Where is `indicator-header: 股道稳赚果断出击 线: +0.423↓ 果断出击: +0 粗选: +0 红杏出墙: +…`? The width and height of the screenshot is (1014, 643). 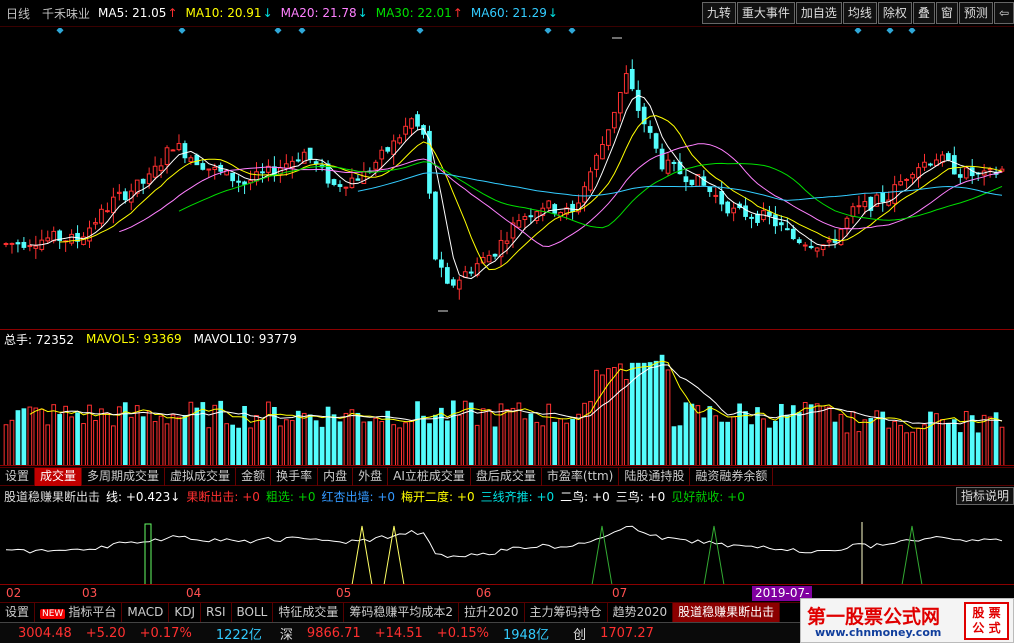 indicator-header: 股道稳赚果断出击 线: +0.423↓ 果断出击: +0 粗选: +0 红杏出墙: +… is located at coordinates (507, 496).